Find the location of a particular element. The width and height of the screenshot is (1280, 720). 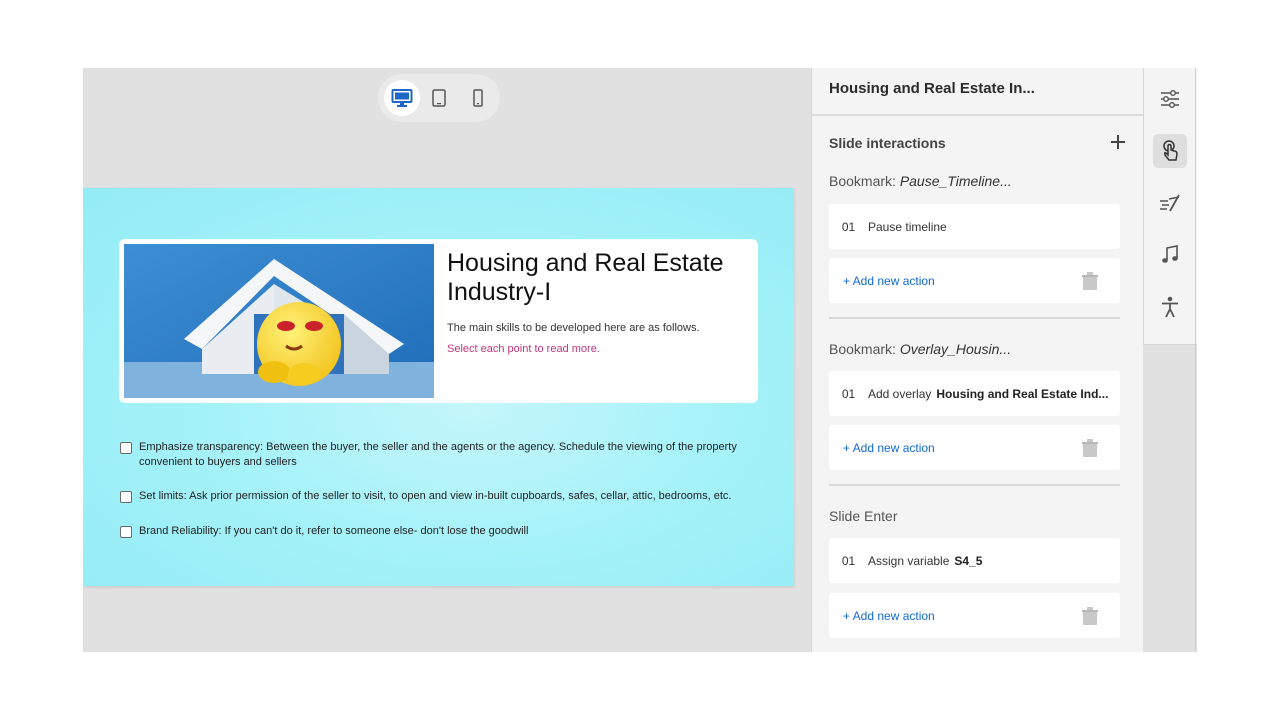

action-label: Assign variable is located at coordinates (909, 560).